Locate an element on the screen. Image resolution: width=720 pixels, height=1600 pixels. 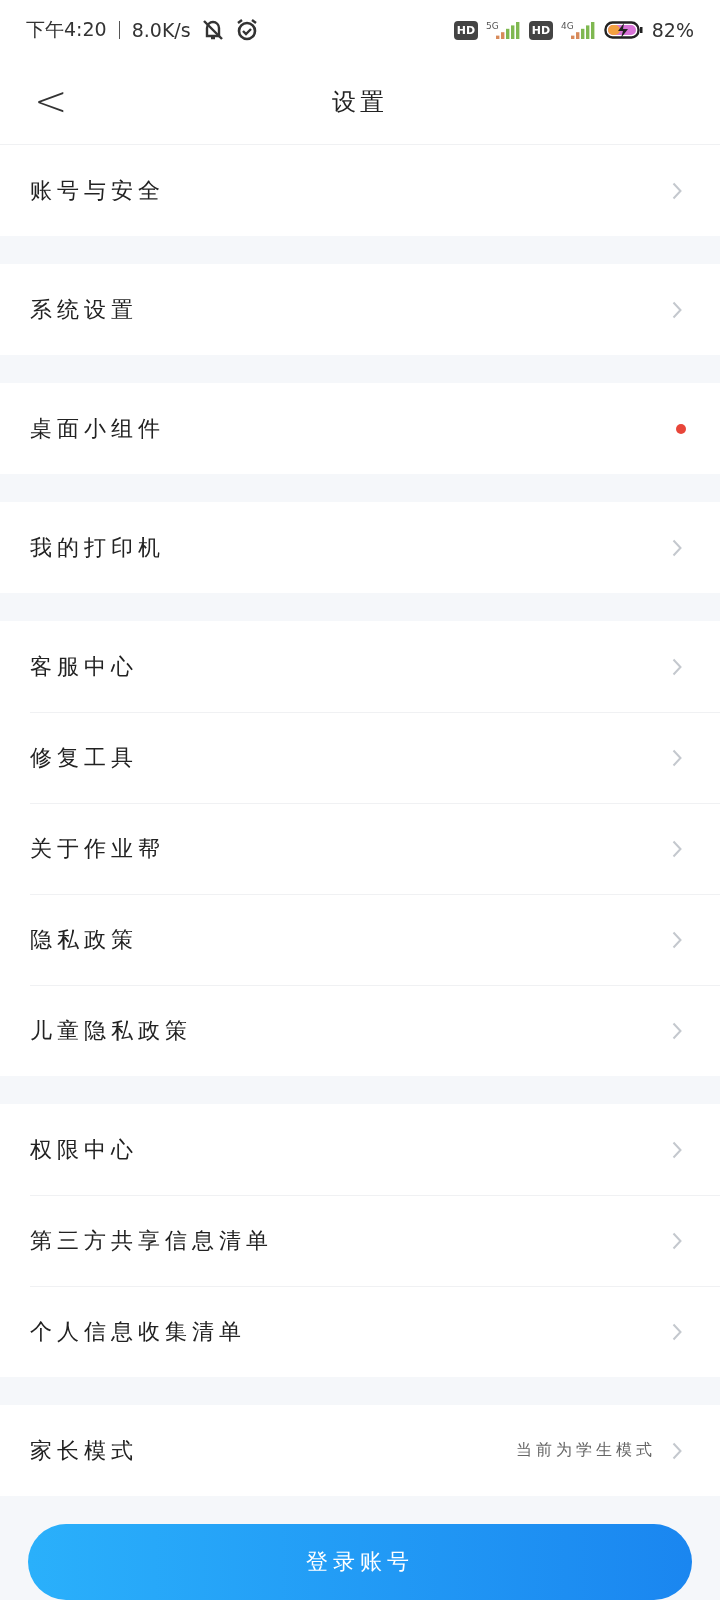
settings-item: 桌面小组件 is located at coordinates (97, 428).